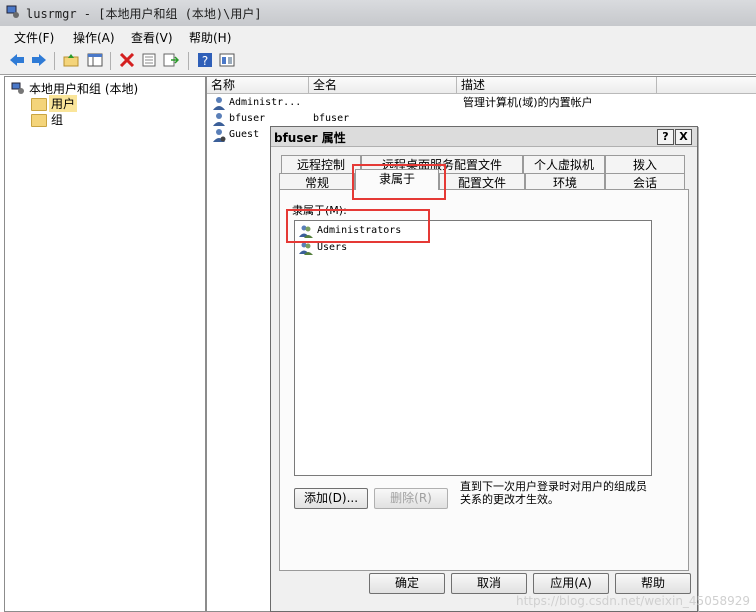 The width and height of the screenshot is (756, 612). I want to click on menu-action: 操作(A), so click(94, 37).